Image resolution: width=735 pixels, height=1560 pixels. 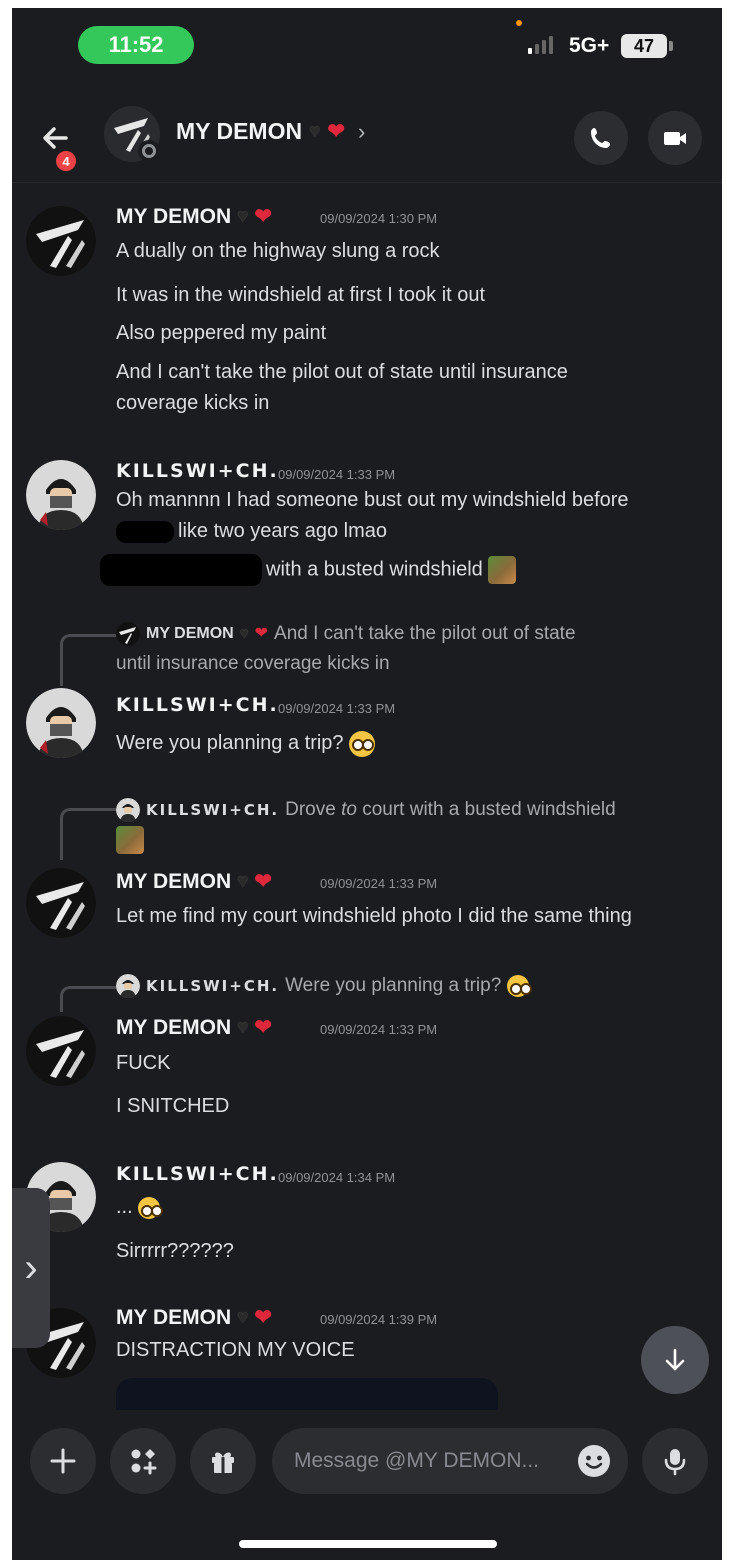 What do you see at coordinates (130, 840) in the screenshot?
I see `reply-sticker-line` at bounding box center [130, 840].